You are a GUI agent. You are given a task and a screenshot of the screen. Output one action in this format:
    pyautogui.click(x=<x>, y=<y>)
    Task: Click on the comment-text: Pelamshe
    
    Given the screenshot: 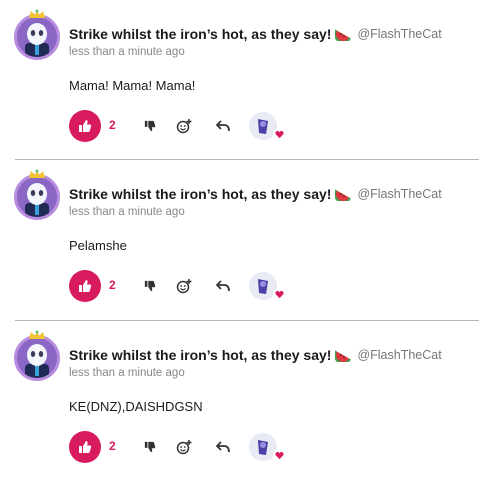 What is the action you would take?
    pyautogui.click(x=98, y=245)
    